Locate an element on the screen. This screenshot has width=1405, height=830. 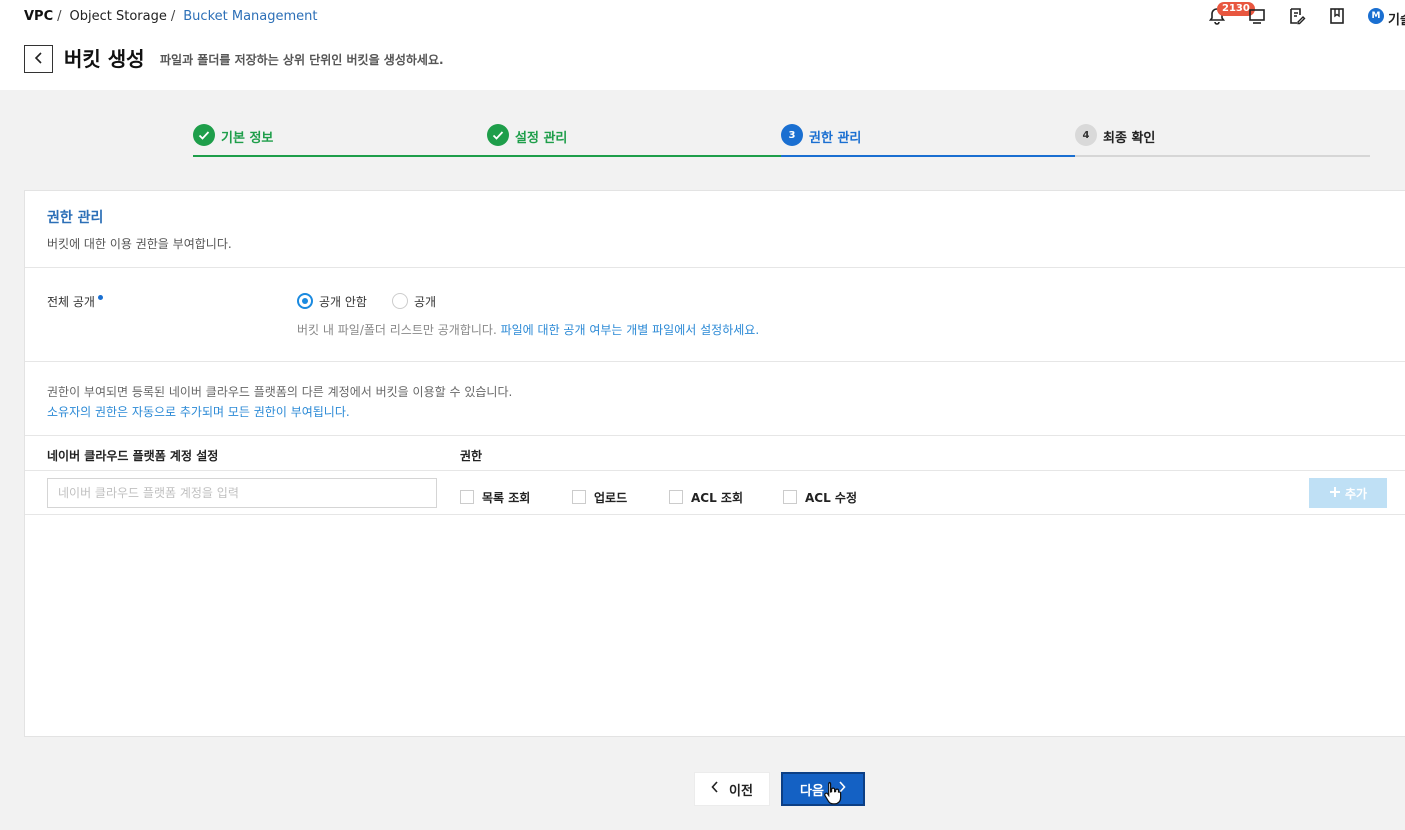
step-progress: 기본 정보 설정 관리 3 권한 관리 4 최종 확인 is located at coordinates (781, 140).